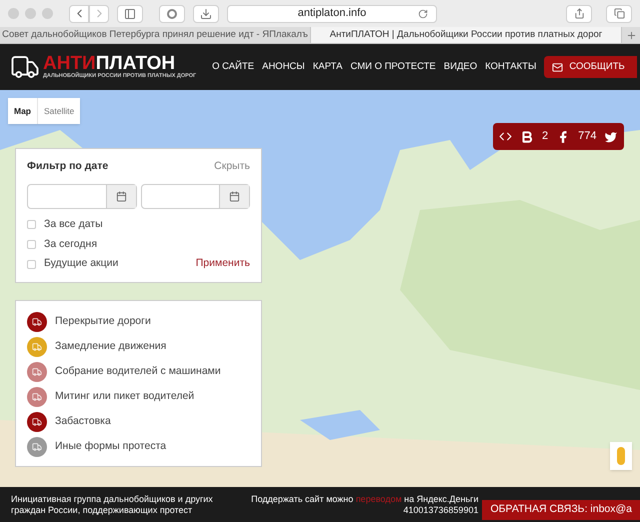 The image size is (640, 522). What do you see at coordinates (466, 35) in the screenshot?
I see `browser-tab: АнтиПЛАТОН | Дальнобойщики России против платных дорог` at bounding box center [466, 35].